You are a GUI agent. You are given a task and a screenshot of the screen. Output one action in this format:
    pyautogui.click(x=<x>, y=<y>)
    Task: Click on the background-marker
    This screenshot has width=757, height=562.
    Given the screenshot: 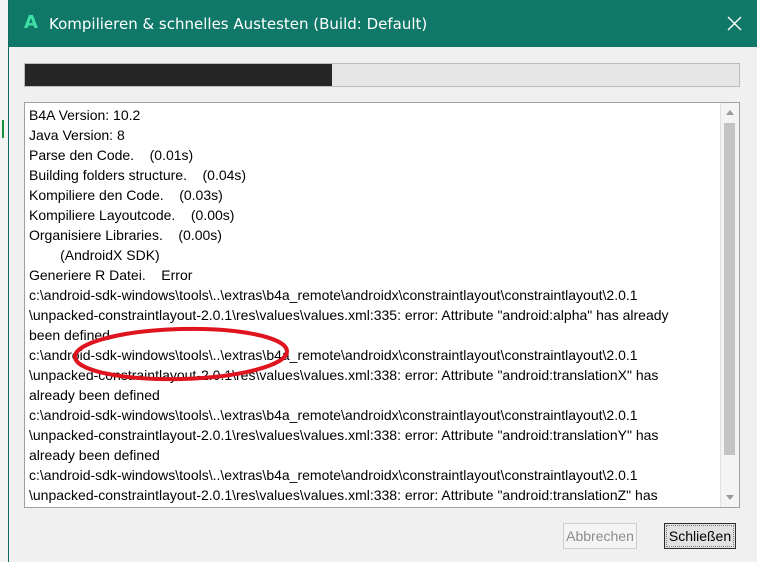 What is the action you would take?
    pyautogui.click(x=3, y=129)
    